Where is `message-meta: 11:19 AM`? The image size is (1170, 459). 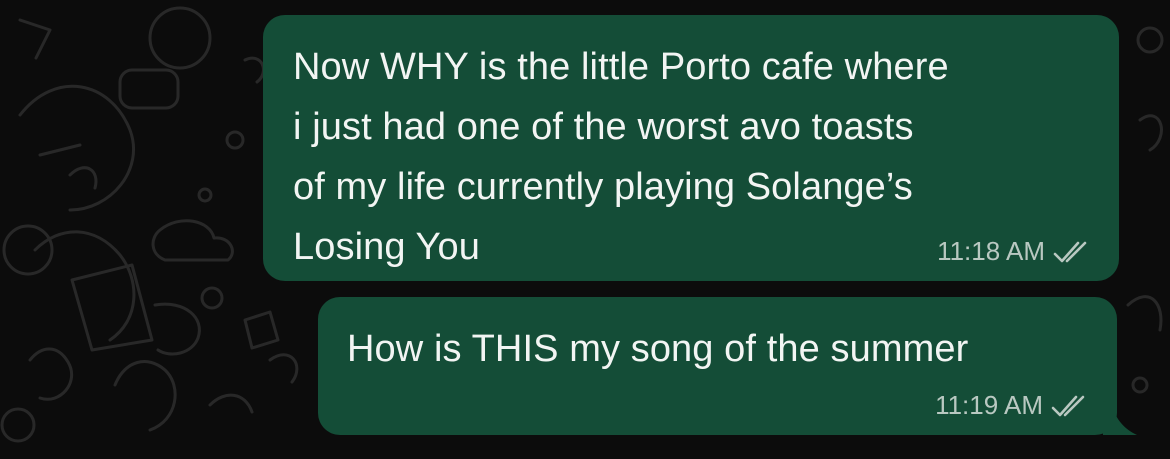
message-meta: 11:19 AM is located at coordinates (1012, 405).